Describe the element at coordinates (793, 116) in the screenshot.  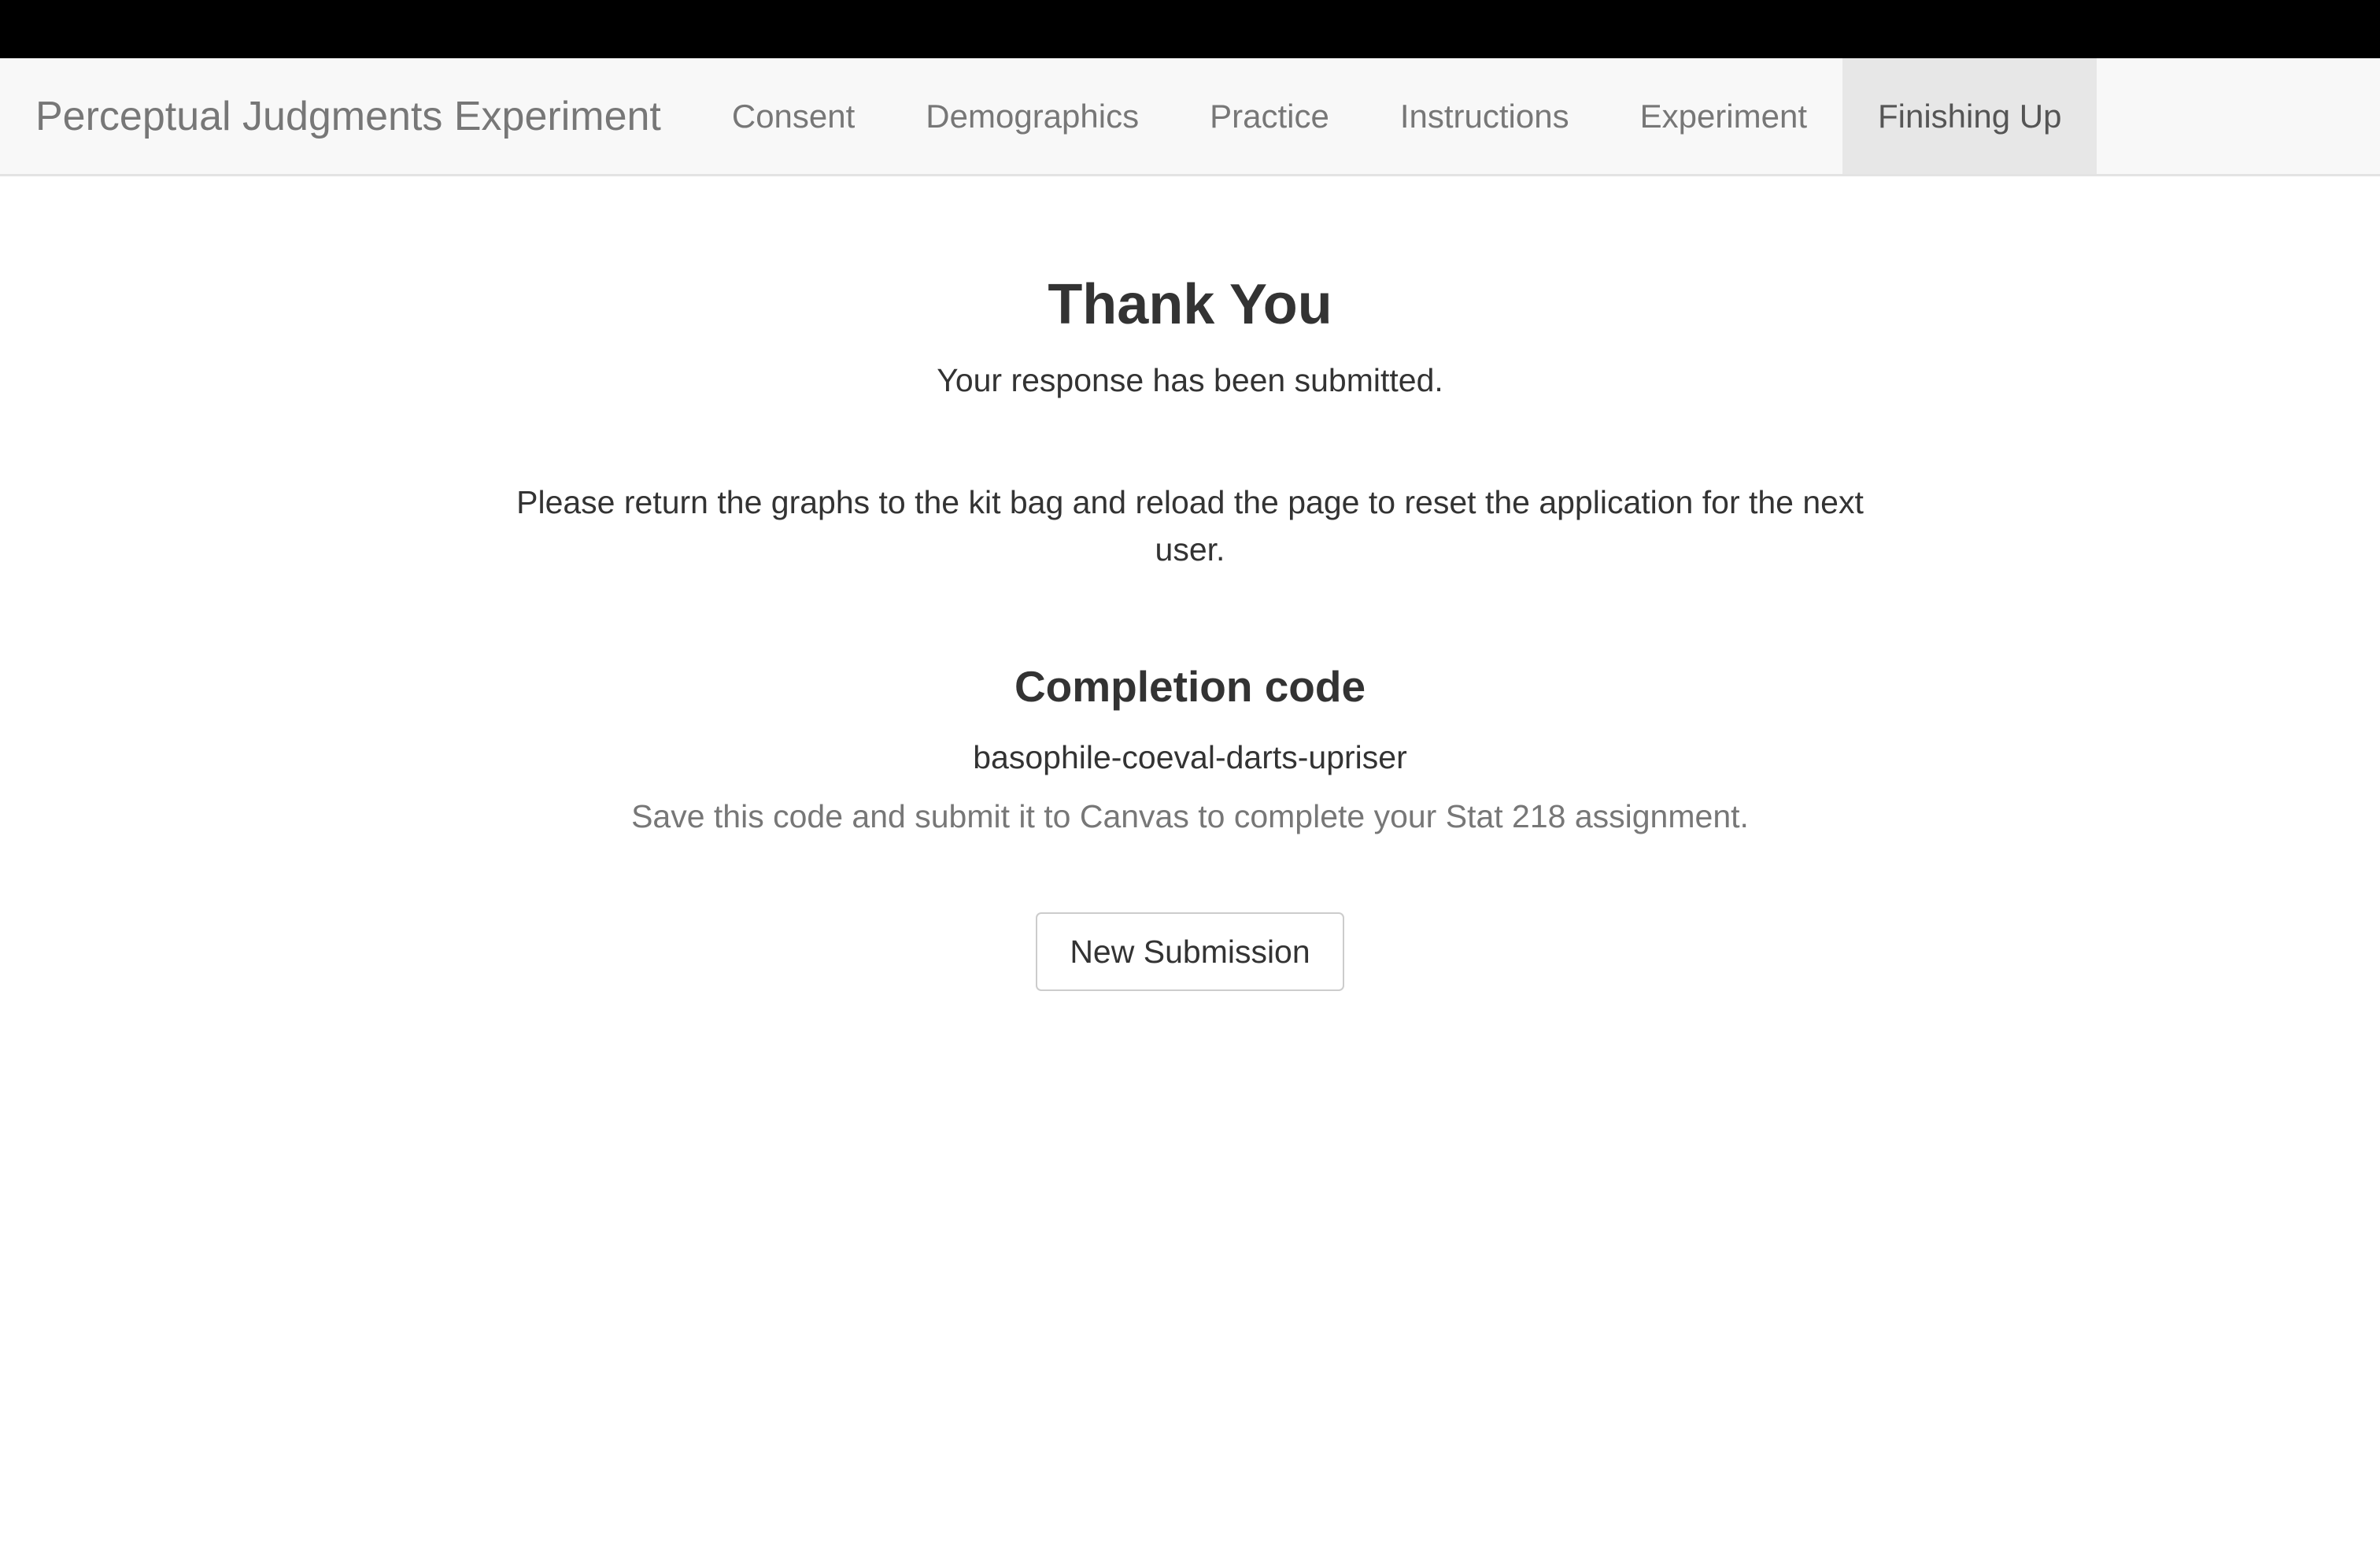
I see `tab-consent: Consent` at that location.